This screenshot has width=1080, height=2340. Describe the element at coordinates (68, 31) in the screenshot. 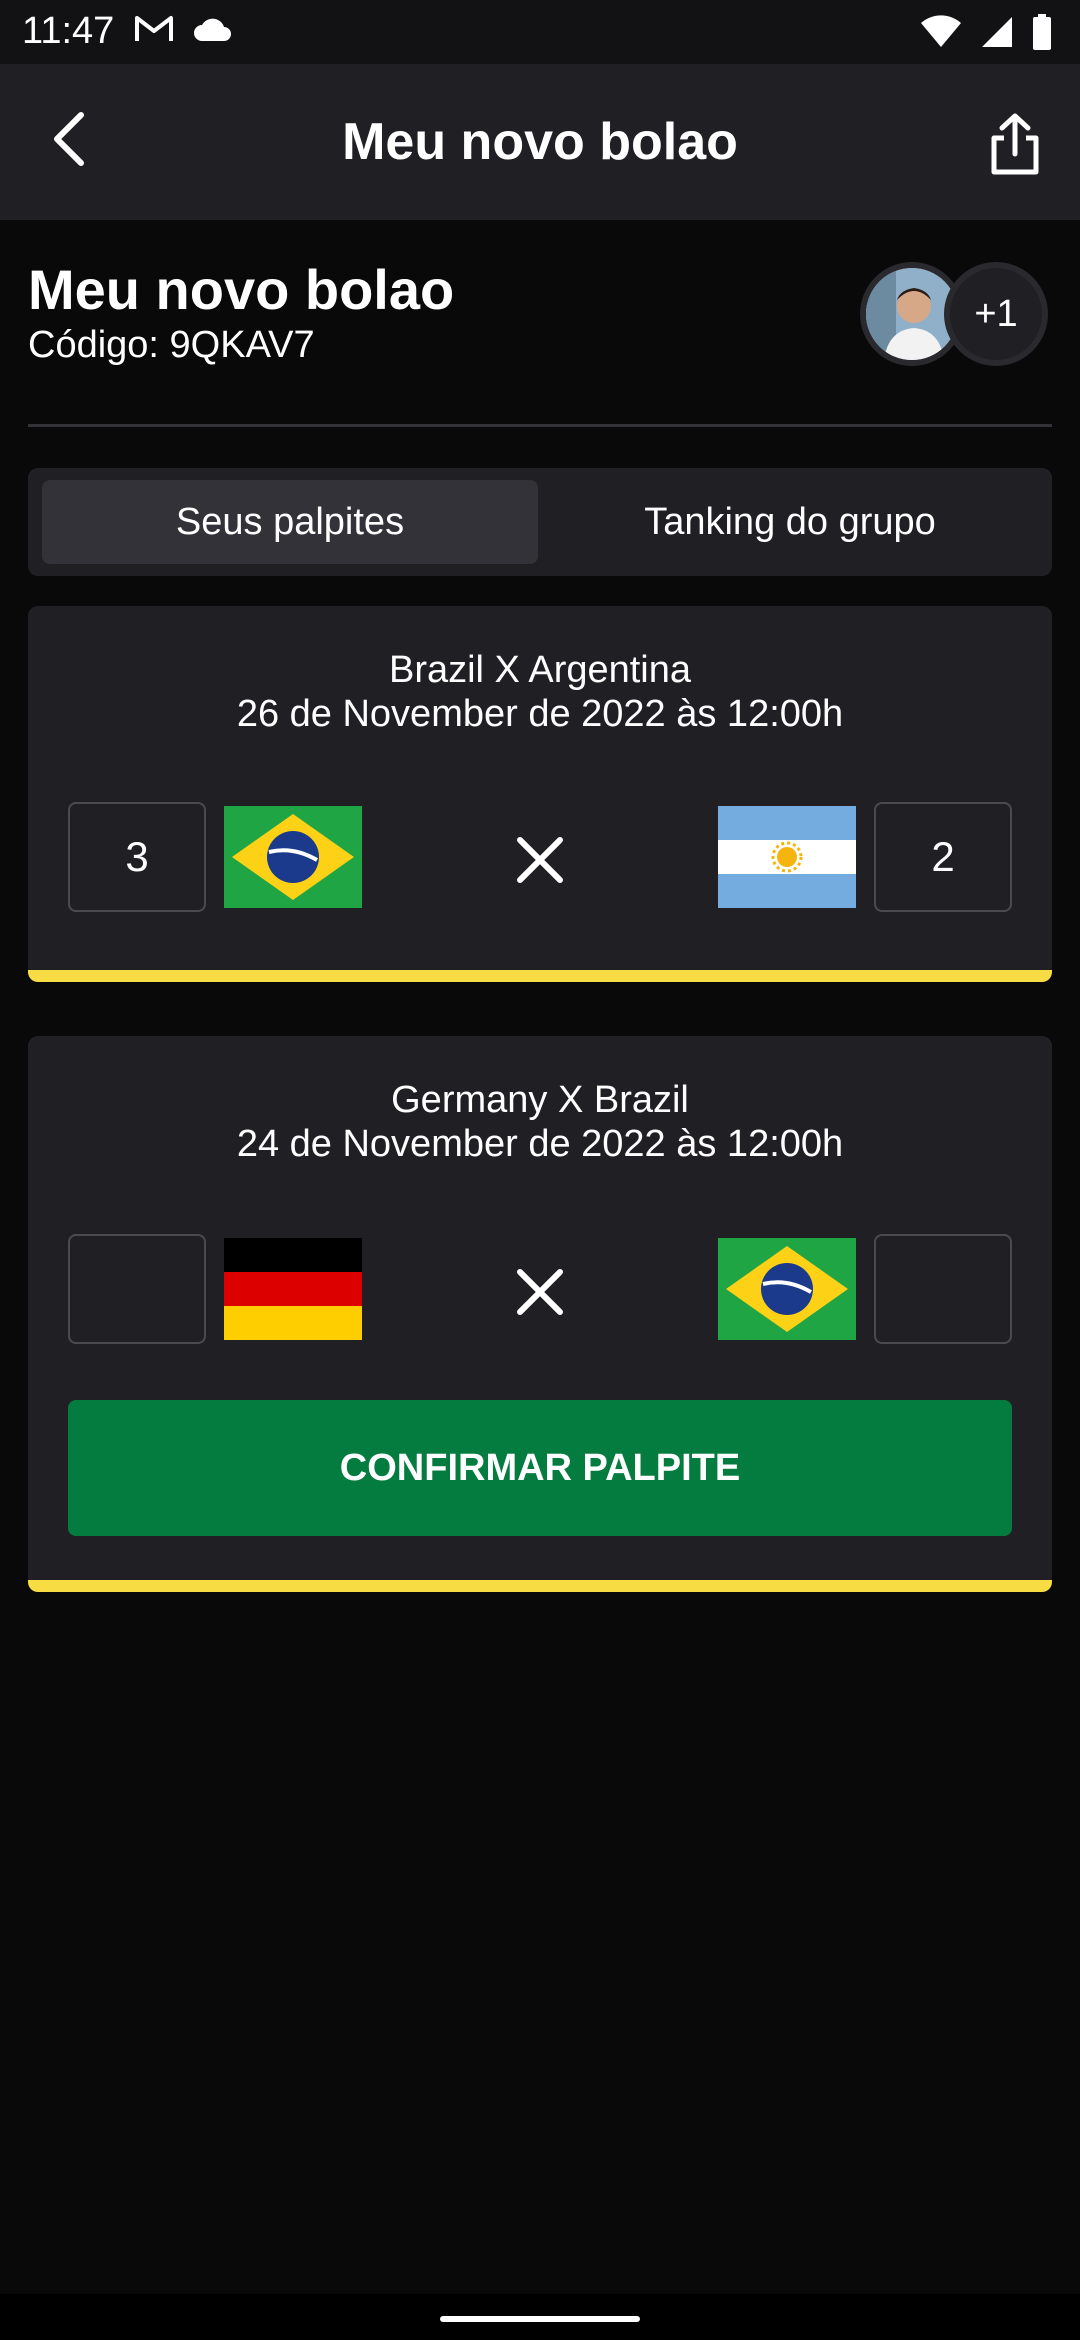

I see `status-time: 11:47` at that location.